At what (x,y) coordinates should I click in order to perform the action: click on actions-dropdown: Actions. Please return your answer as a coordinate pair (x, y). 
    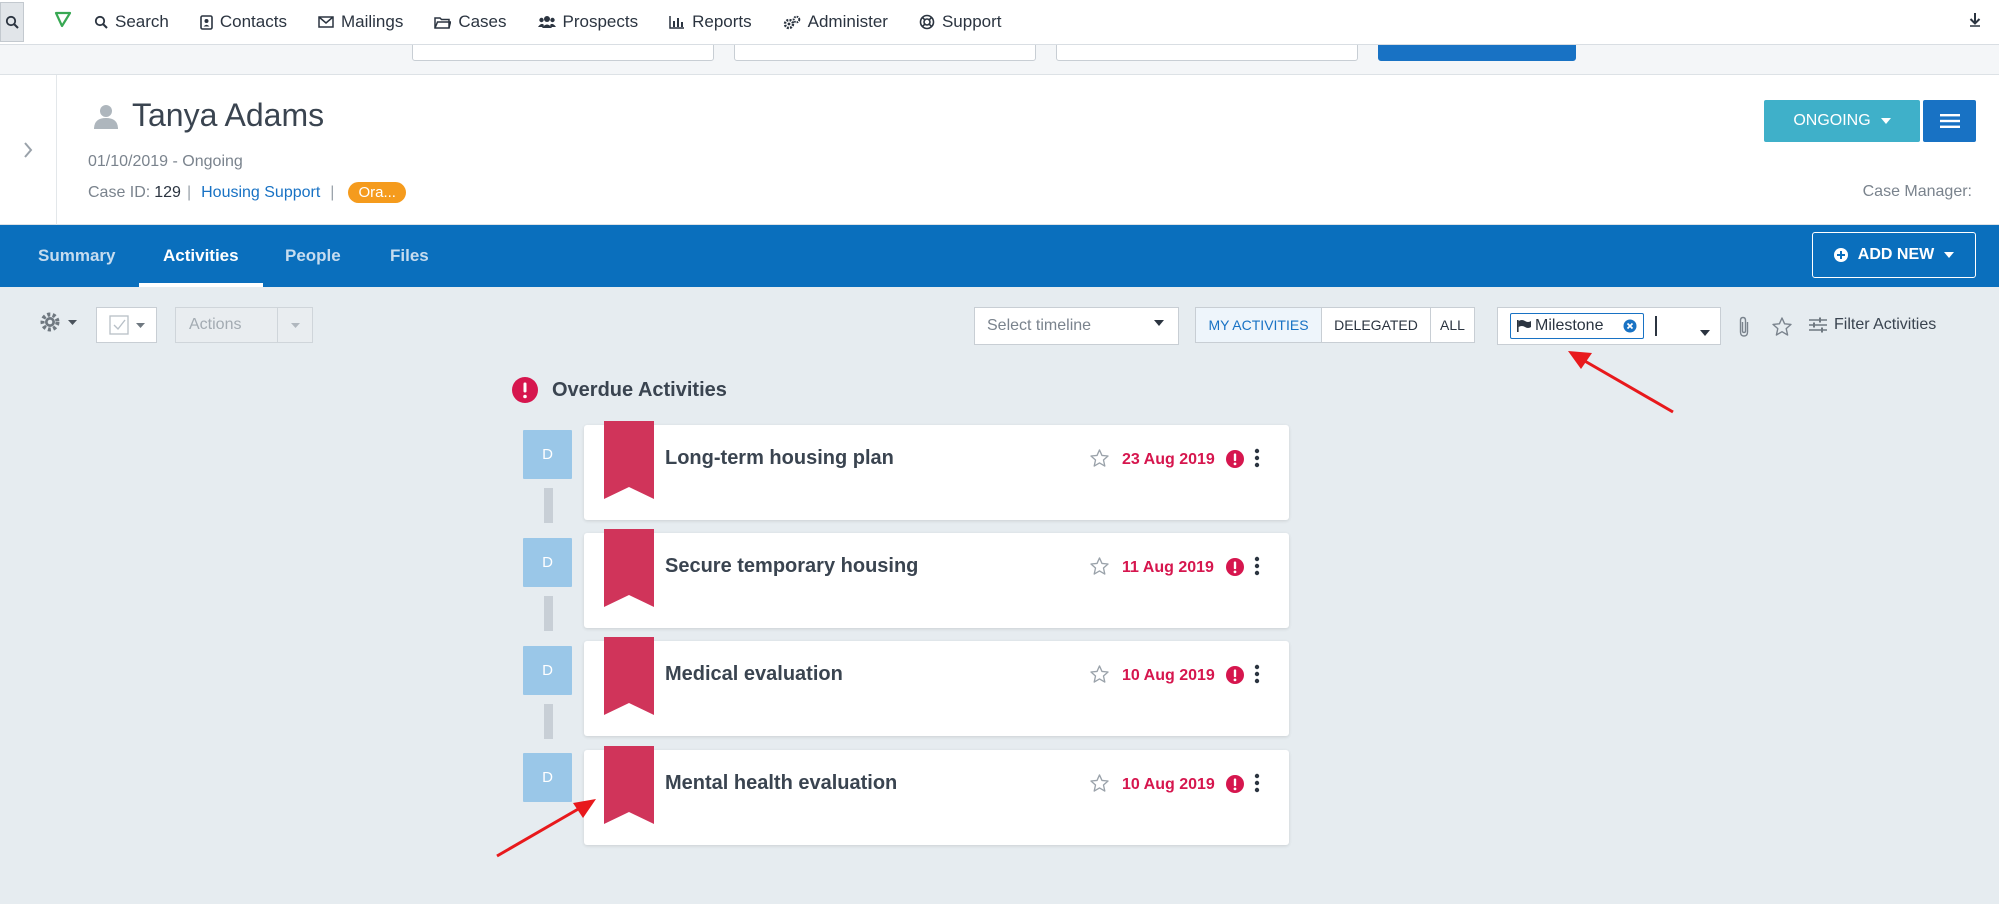
    Looking at the image, I should click on (244, 325).